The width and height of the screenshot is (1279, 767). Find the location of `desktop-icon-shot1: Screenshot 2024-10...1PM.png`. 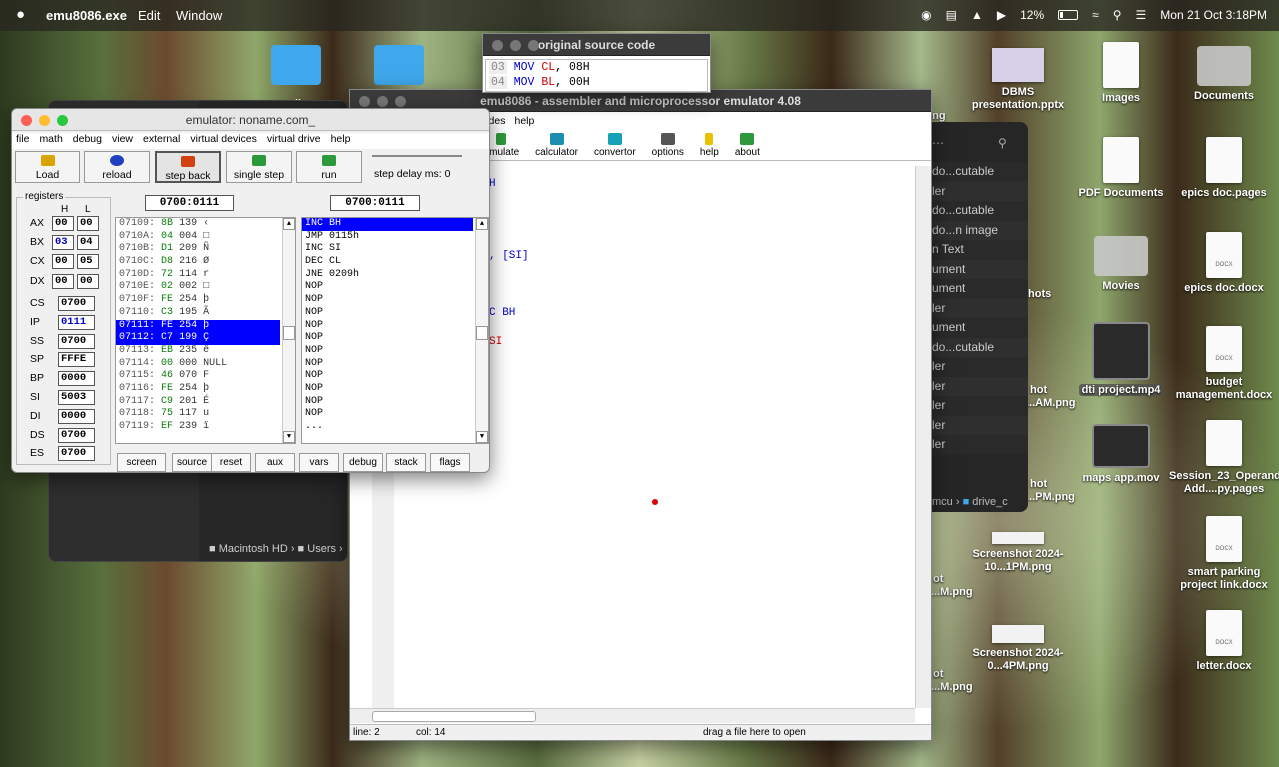

desktop-icon-shot1: Screenshot 2024-10...1PM.png is located at coordinates (1018, 553).